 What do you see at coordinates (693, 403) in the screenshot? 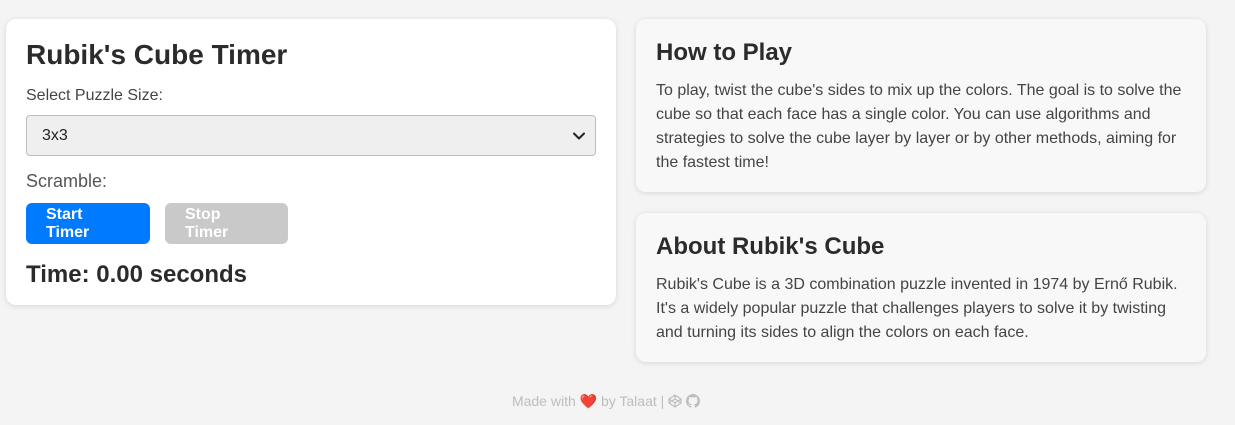
I see `github-icon` at bounding box center [693, 403].